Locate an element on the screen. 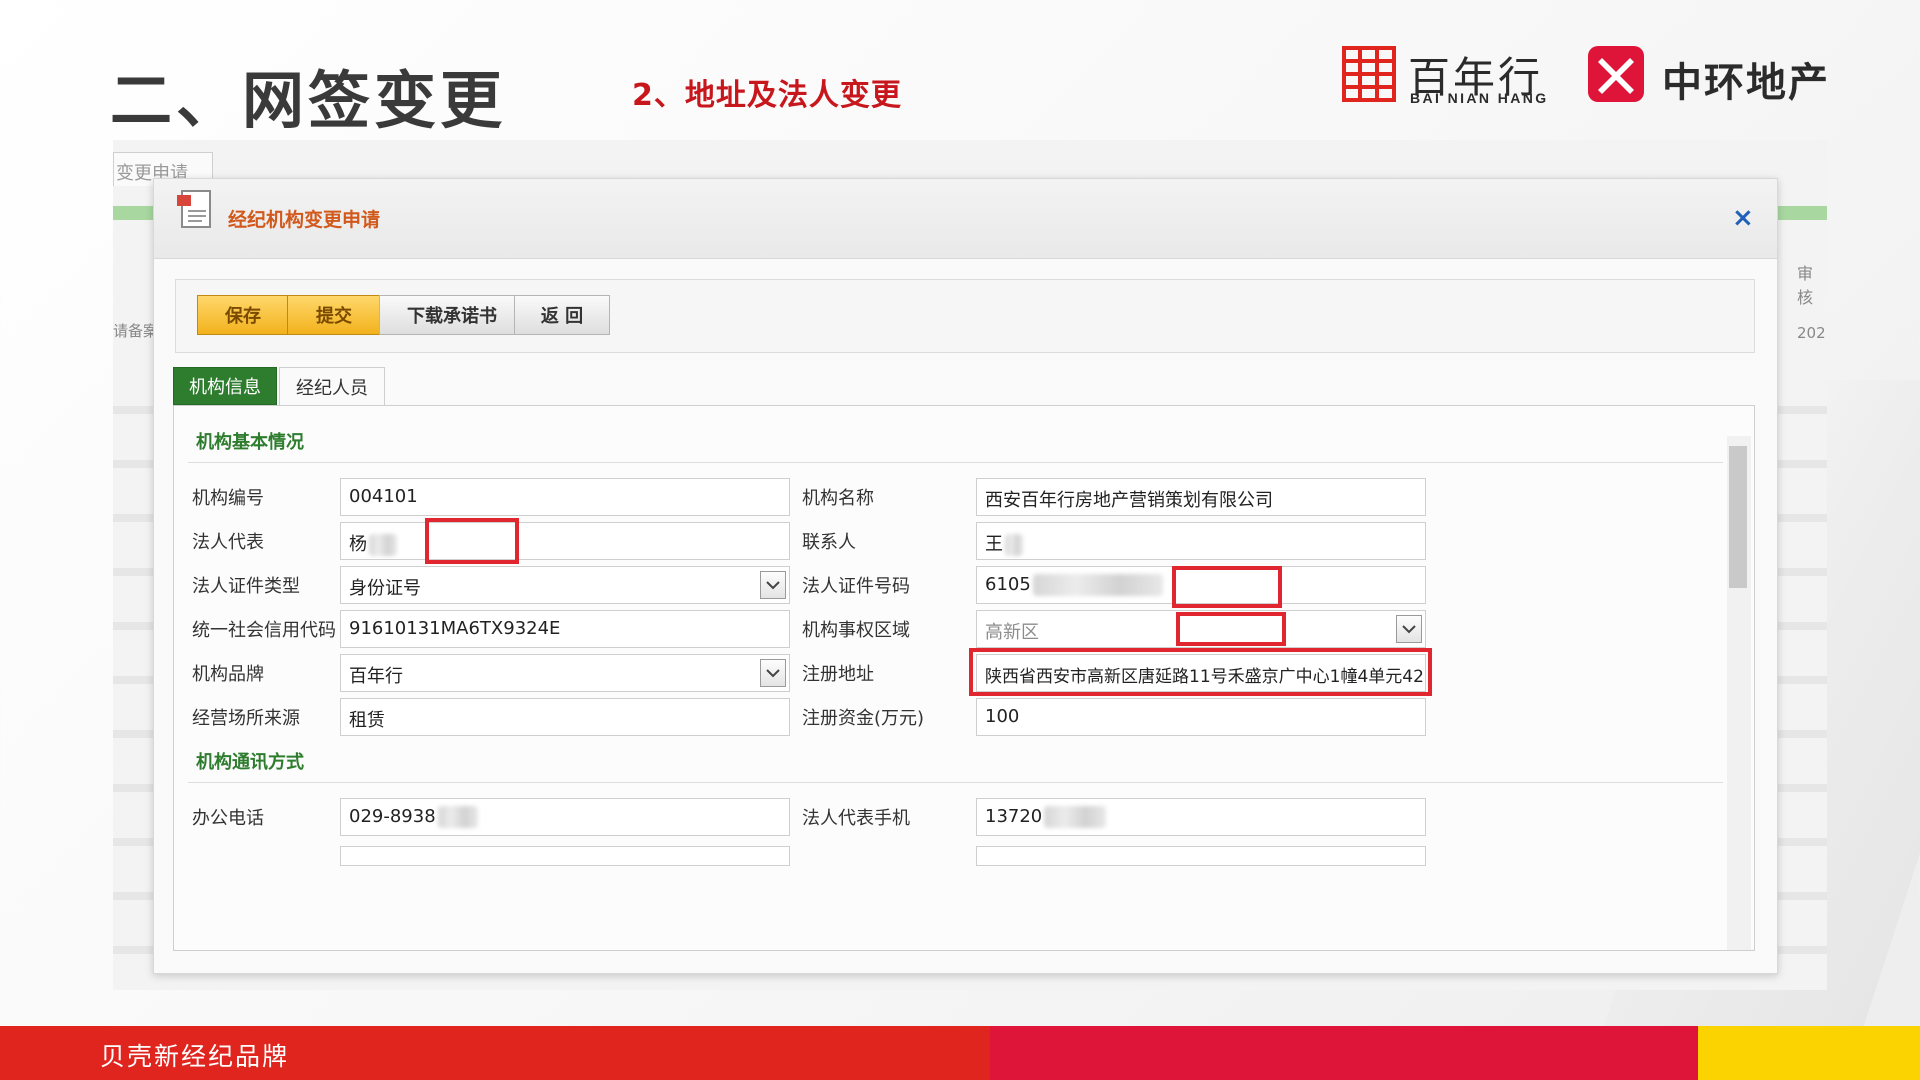 The image size is (1920, 1080). org-name-label: 机构名称 is located at coordinates (838, 498).